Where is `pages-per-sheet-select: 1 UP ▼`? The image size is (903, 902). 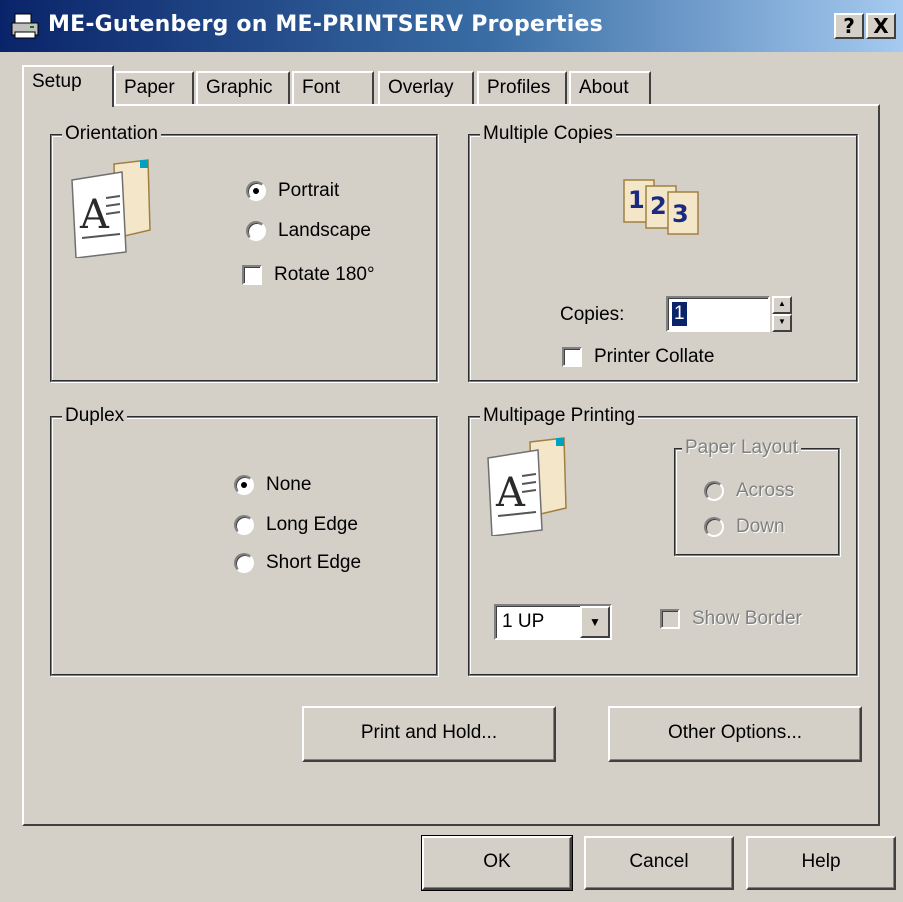 pages-per-sheet-select: 1 UP ▼ is located at coordinates (553, 622).